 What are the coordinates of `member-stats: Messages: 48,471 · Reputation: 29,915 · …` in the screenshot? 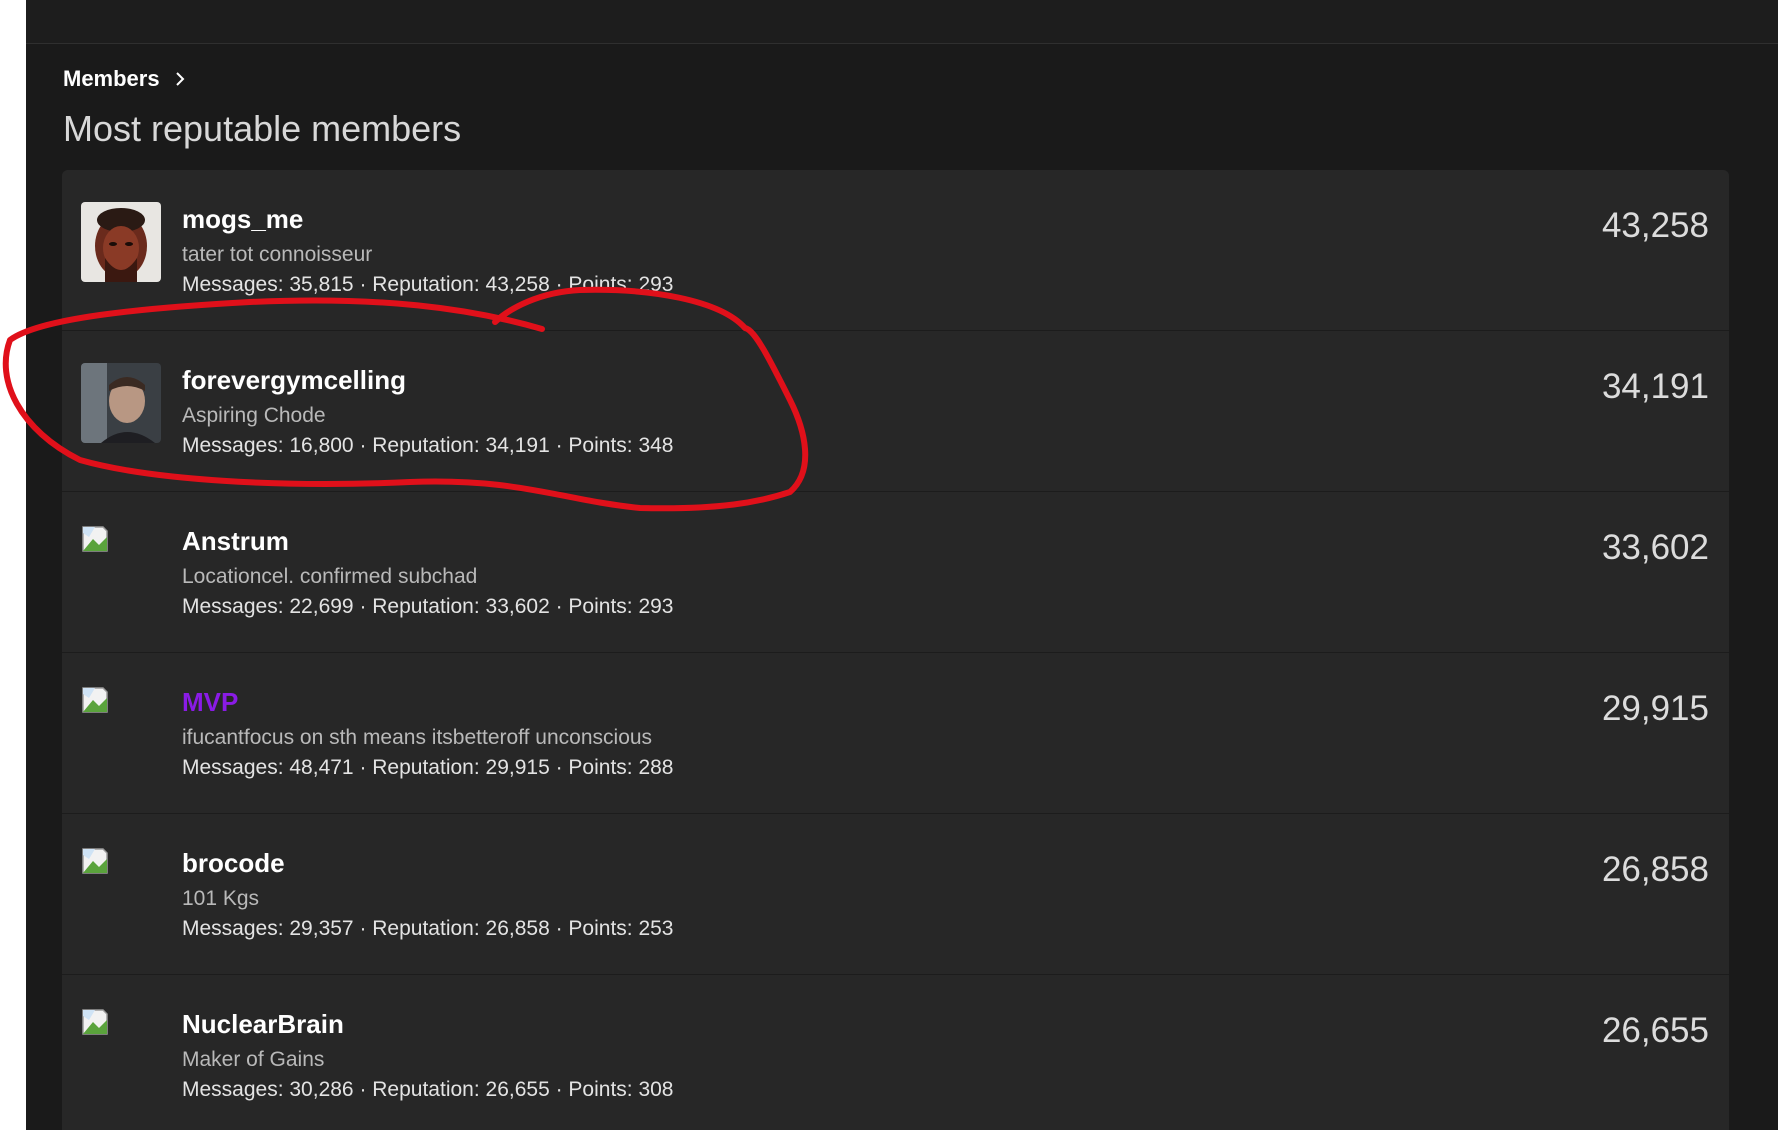 It's located at (428, 767).